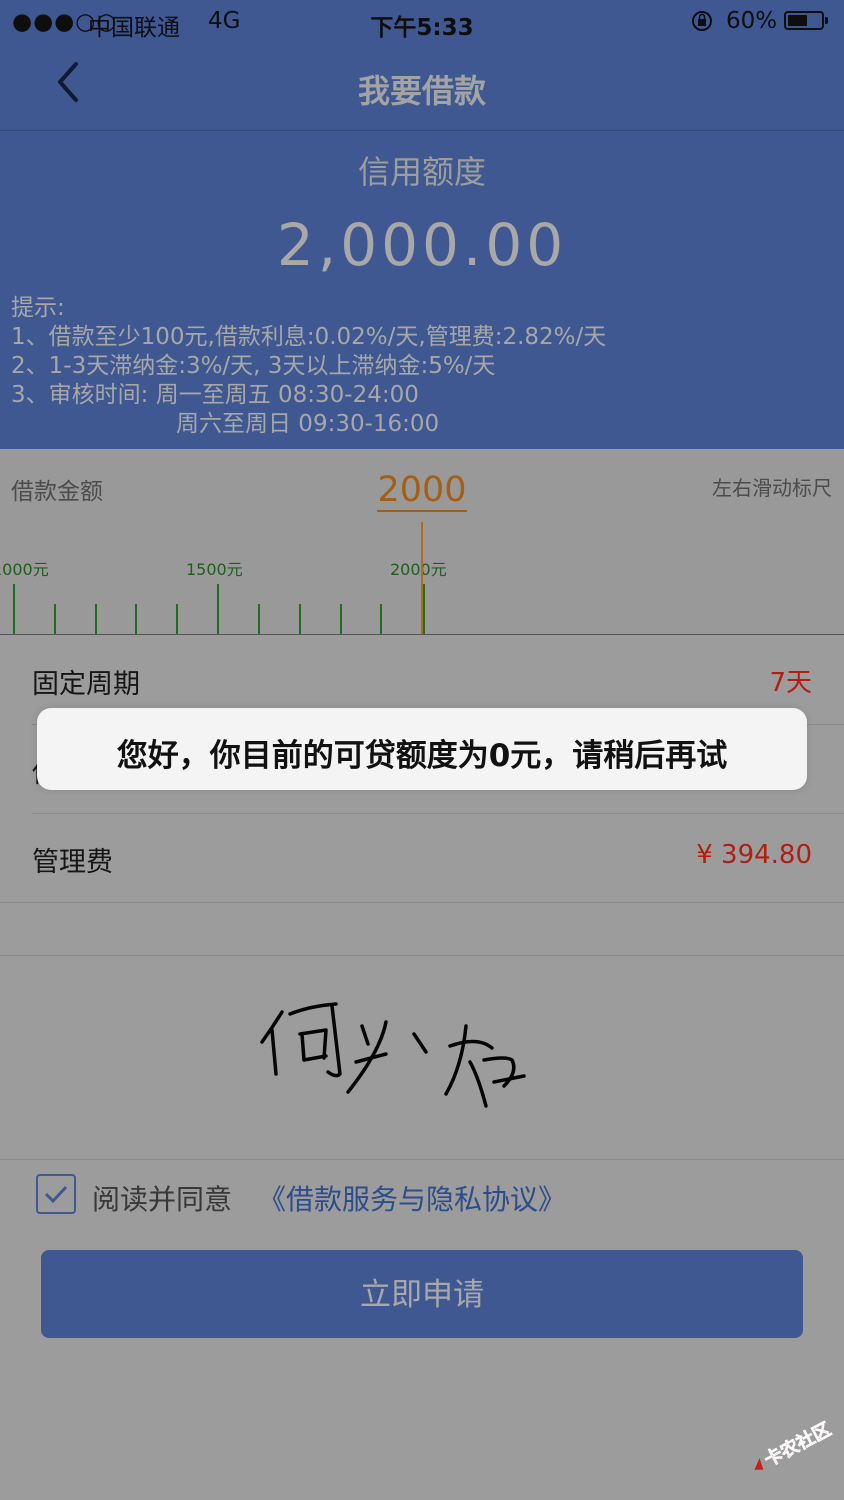  I want to click on apply-button: 立即申请, so click(422, 1294).